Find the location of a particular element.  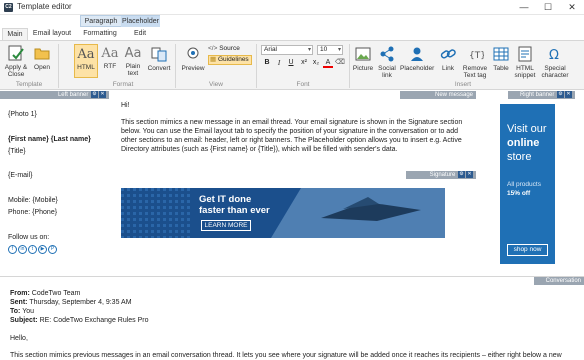

group-label-insert: Insert is located at coordinates (463, 84).